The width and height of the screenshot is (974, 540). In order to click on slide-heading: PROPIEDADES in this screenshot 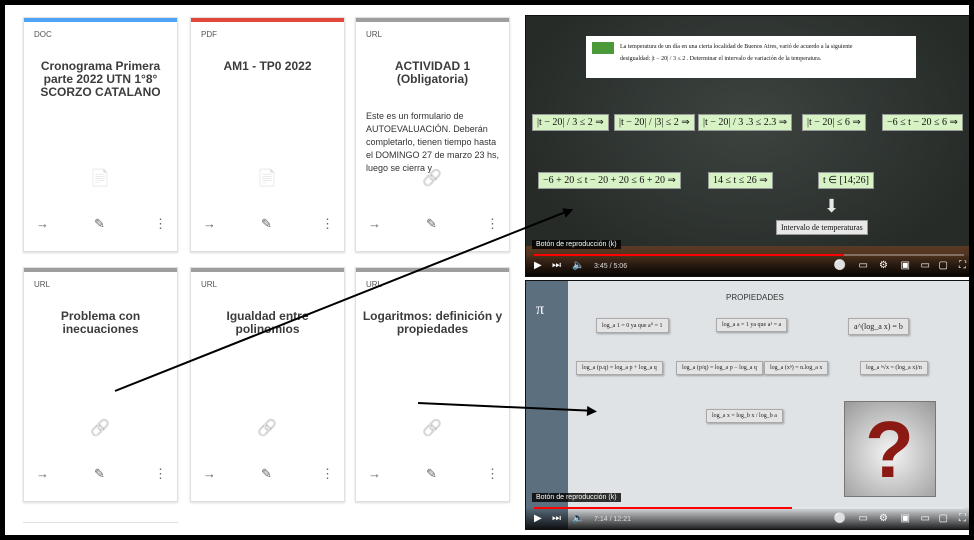, I will do `click(755, 297)`.